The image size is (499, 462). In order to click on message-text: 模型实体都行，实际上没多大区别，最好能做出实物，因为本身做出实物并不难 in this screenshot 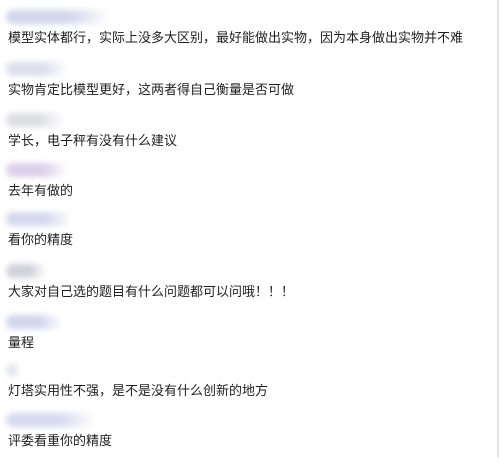, I will do `click(236, 38)`.